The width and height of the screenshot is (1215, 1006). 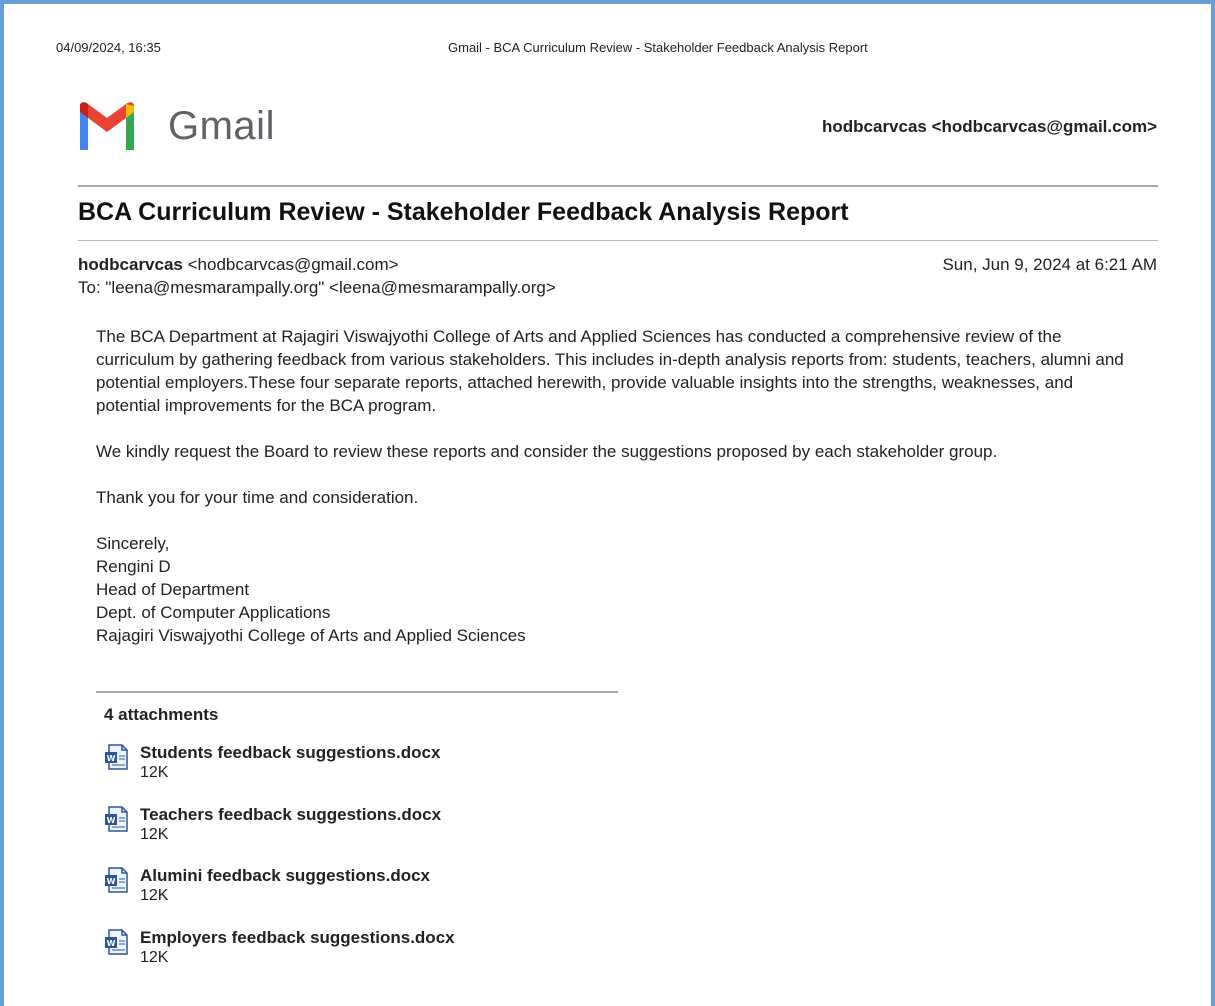 I want to click on print-datetime: 04/09/2024, 16:35, so click(x=108, y=47).